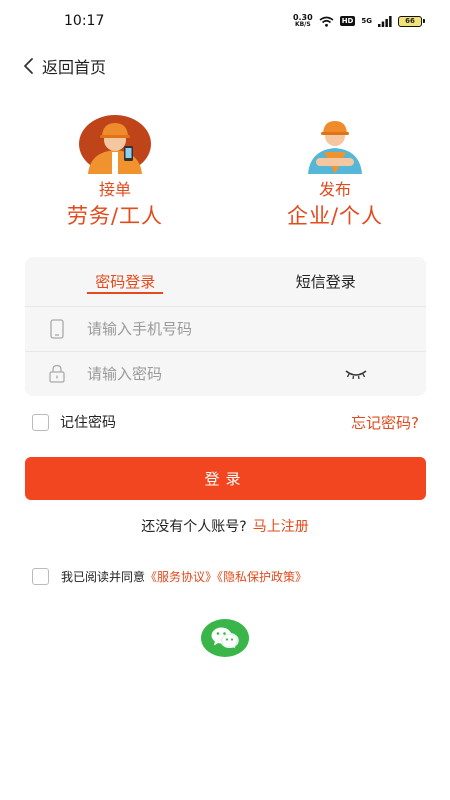 The image size is (450, 800). Describe the element at coordinates (74, 67) in the screenshot. I see `back-label: 返回首页` at that location.